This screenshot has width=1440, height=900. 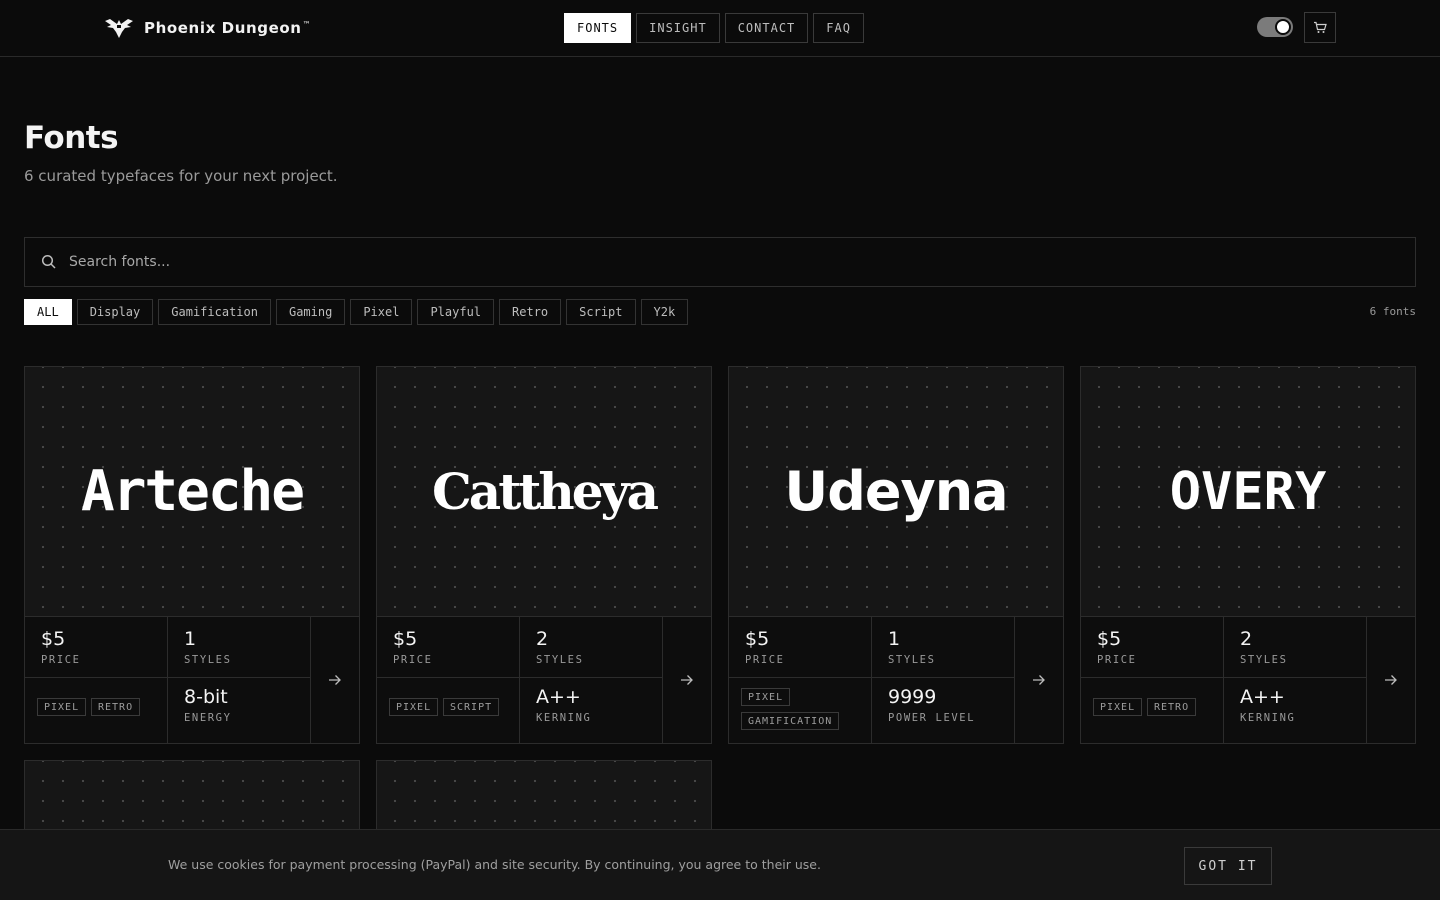 What do you see at coordinates (598, 28) in the screenshot?
I see `nav-fonts: FONTS` at bounding box center [598, 28].